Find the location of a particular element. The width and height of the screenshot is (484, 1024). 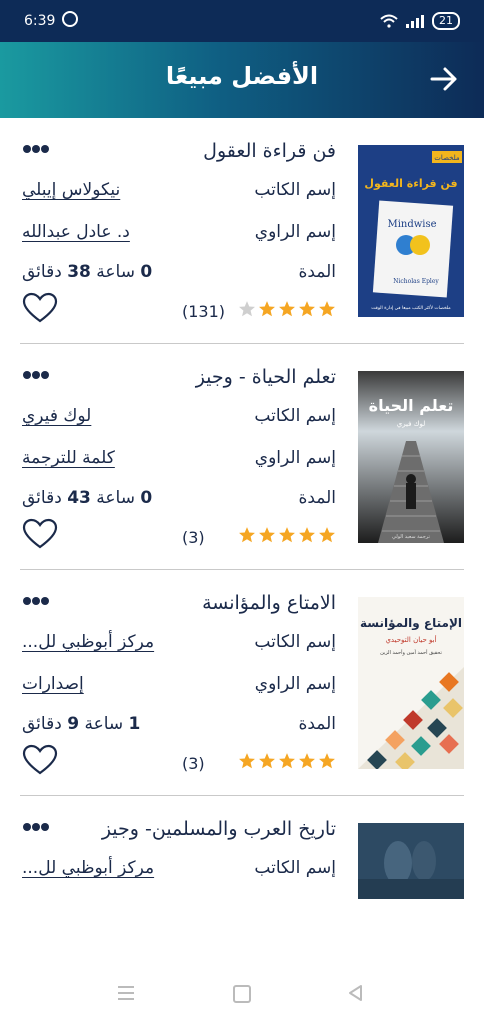

system-navigation-bar is located at coordinates (242, 994).